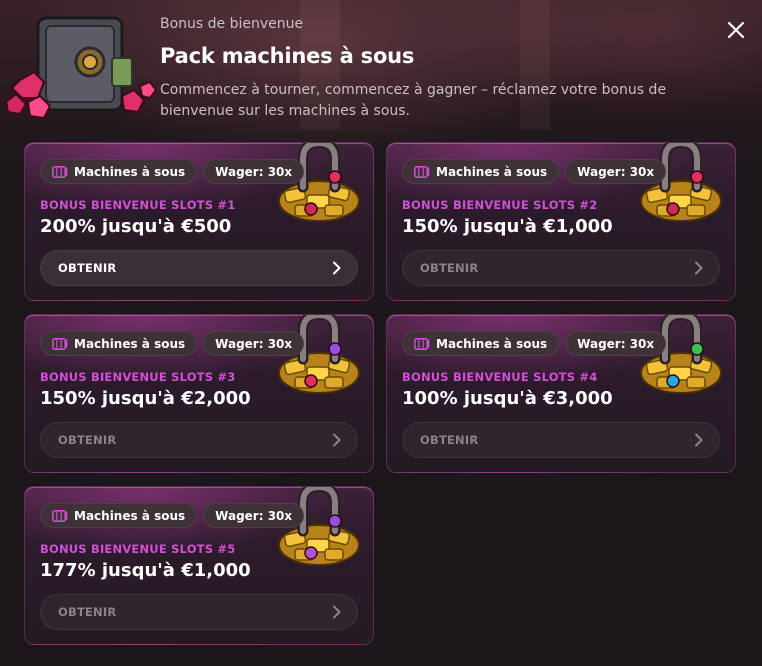 The height and width of the screenshot is (666, 762). What do you see at coordinates (81, 68) in the screenshot?
I see `safe-with-gems-icon` at bounding box center [81, 68].